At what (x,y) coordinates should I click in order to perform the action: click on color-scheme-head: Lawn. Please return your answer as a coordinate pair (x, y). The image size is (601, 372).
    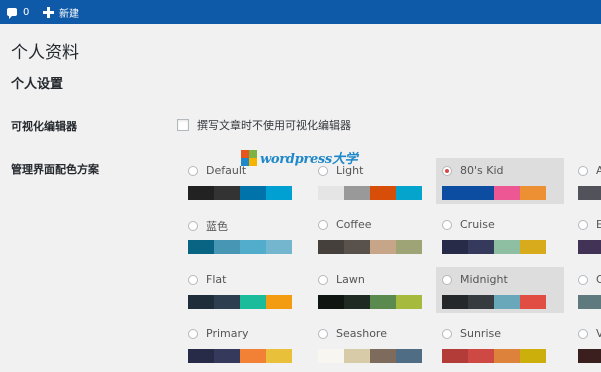
    Looking at the image, I should click on (341, 279).